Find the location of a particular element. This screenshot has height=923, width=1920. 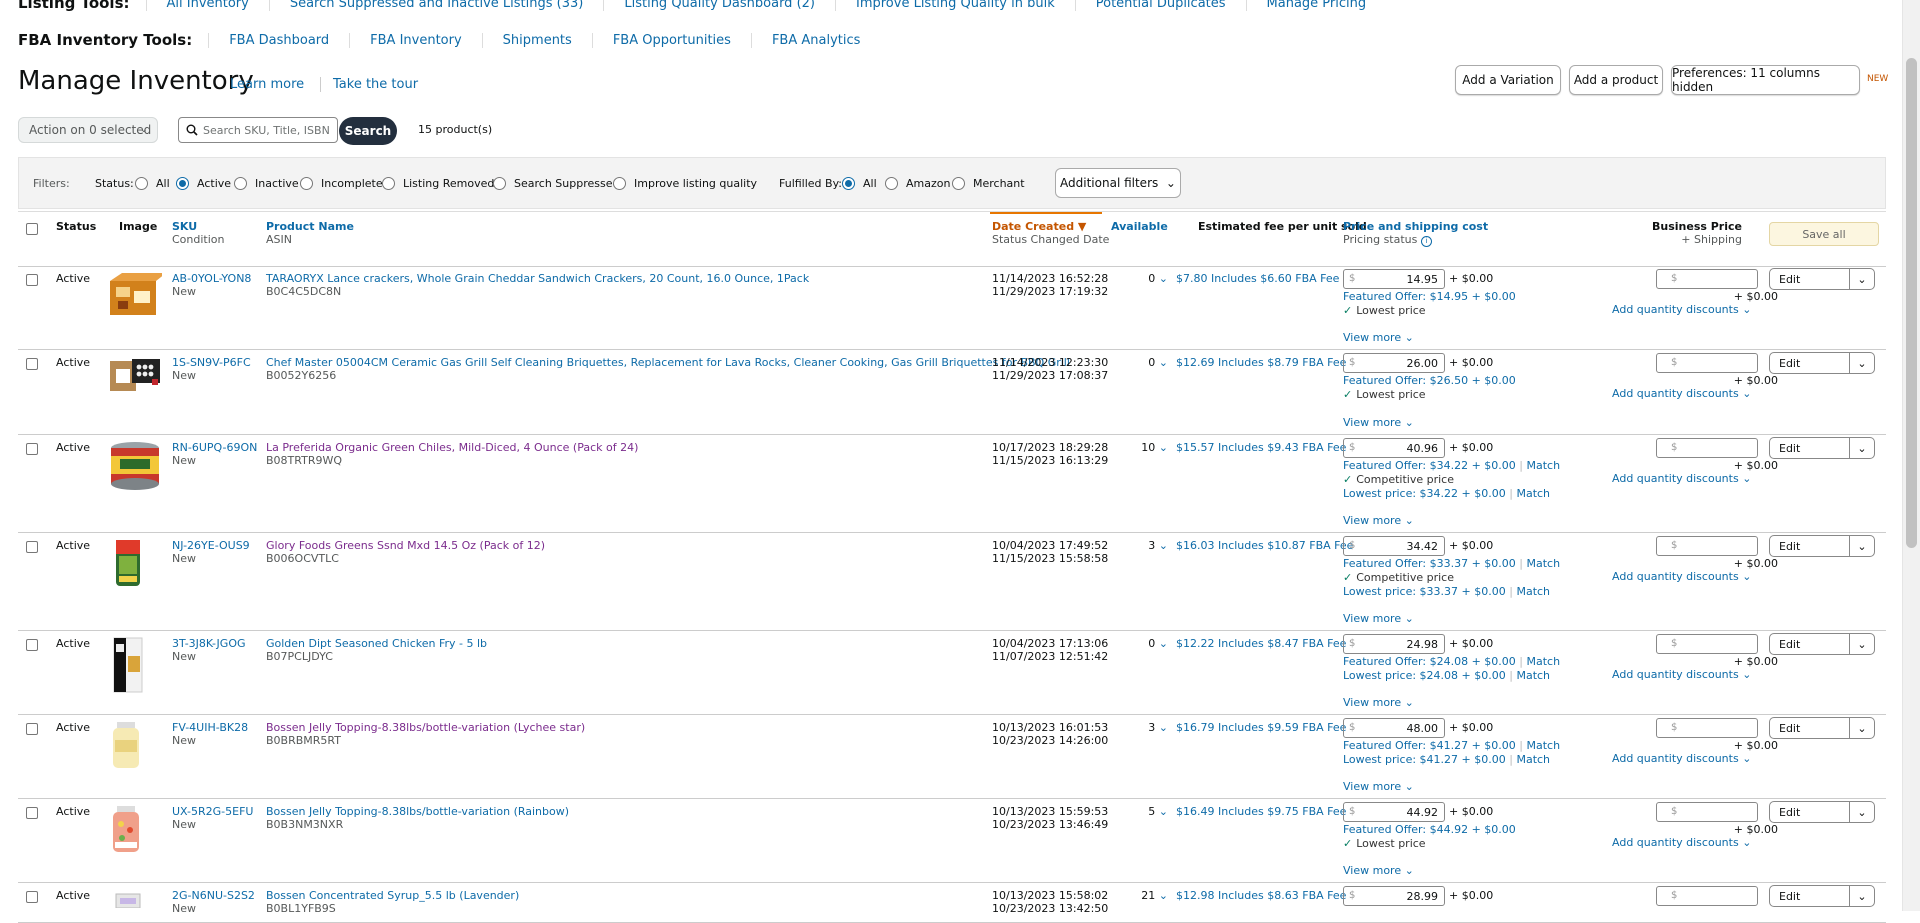

row-sku: 2G-N6NU-S2S2 is located at coordinates (213, 895).